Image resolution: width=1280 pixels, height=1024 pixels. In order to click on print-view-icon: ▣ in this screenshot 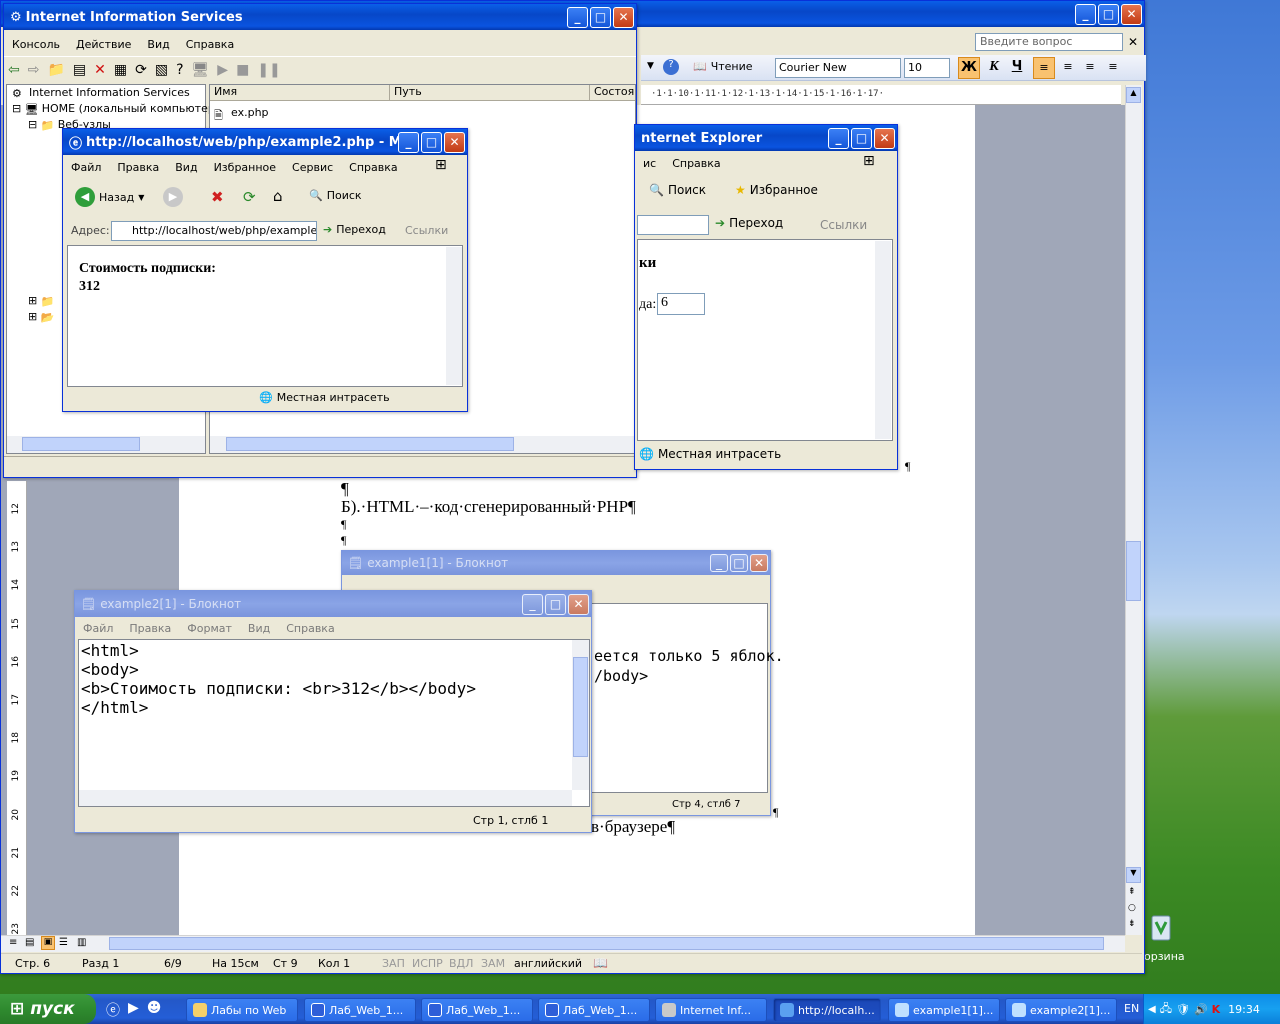, I will do `click(48, 943)`.